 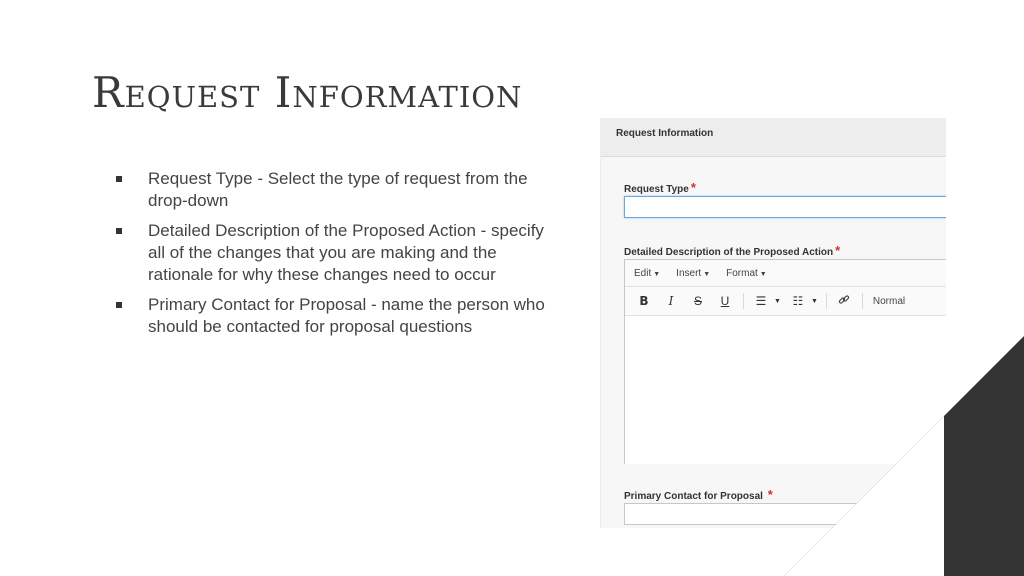 I want to click on block-format-value: Normal, so click(x=889, y=301).